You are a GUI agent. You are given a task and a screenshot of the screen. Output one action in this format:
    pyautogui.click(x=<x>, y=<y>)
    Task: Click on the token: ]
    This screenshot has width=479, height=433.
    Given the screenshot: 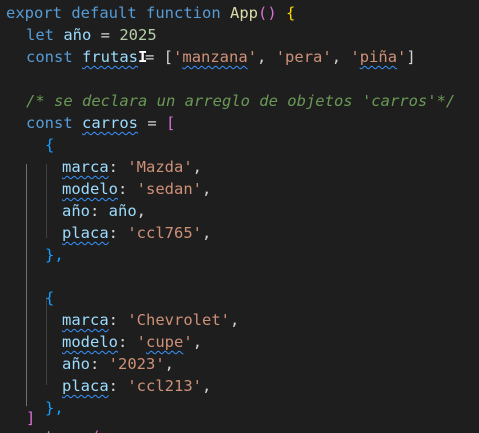 What is the action you would take?
    pyautogui.click(x=411, y=57)
    